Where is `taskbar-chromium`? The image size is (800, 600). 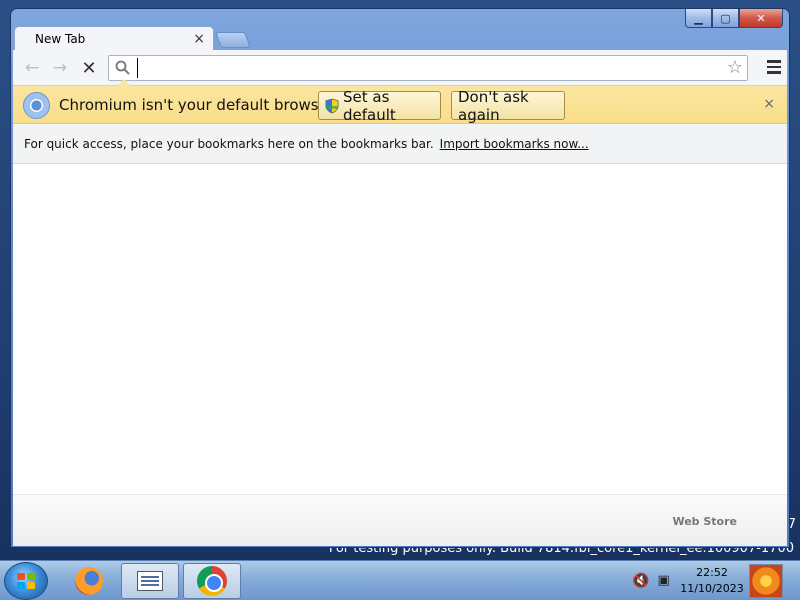
taskbar-chromium is located at coordinates (212, 581).